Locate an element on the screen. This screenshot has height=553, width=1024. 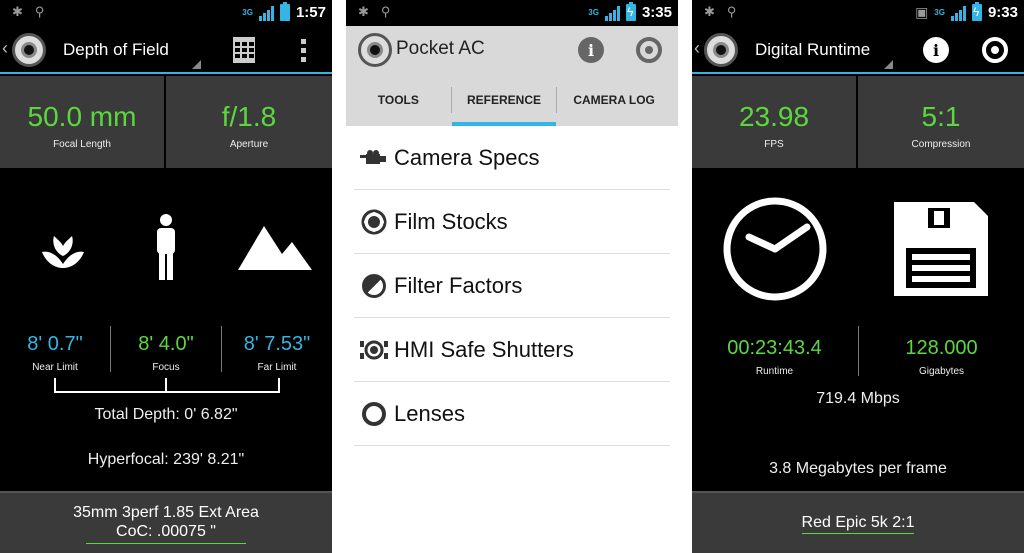
list-item-filter-factors: Filter Factors is located at coordinates (512, 286).